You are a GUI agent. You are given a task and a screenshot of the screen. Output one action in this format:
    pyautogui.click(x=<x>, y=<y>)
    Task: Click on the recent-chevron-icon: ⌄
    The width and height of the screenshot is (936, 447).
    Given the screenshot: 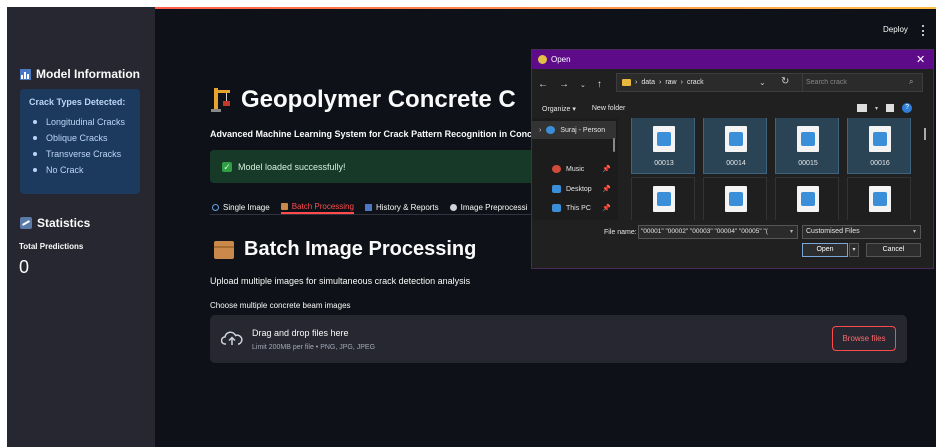 What is the action you would take?
    pyautogui.click(x=583, y=84)
    